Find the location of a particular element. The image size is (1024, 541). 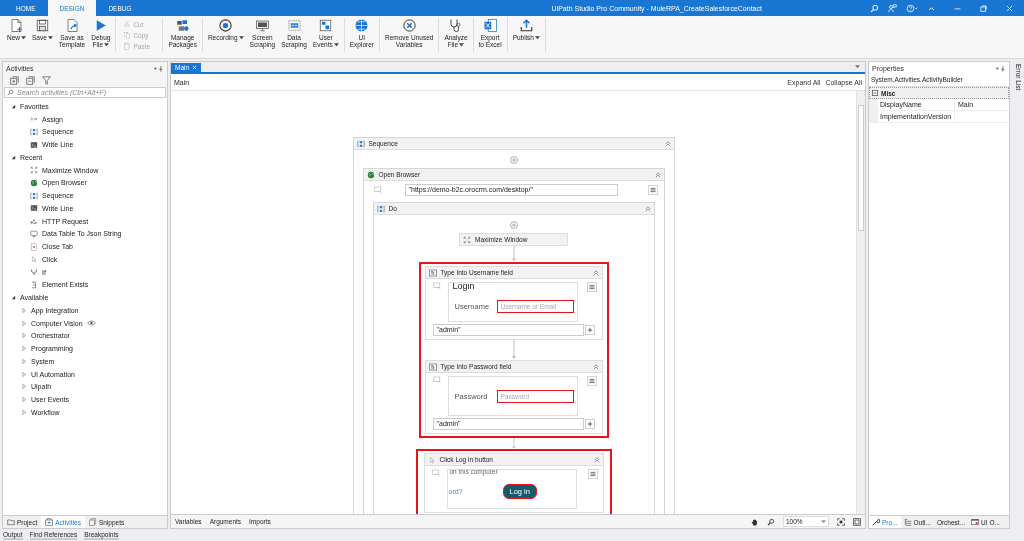

remove-icon is located at coordinates (409, 25).